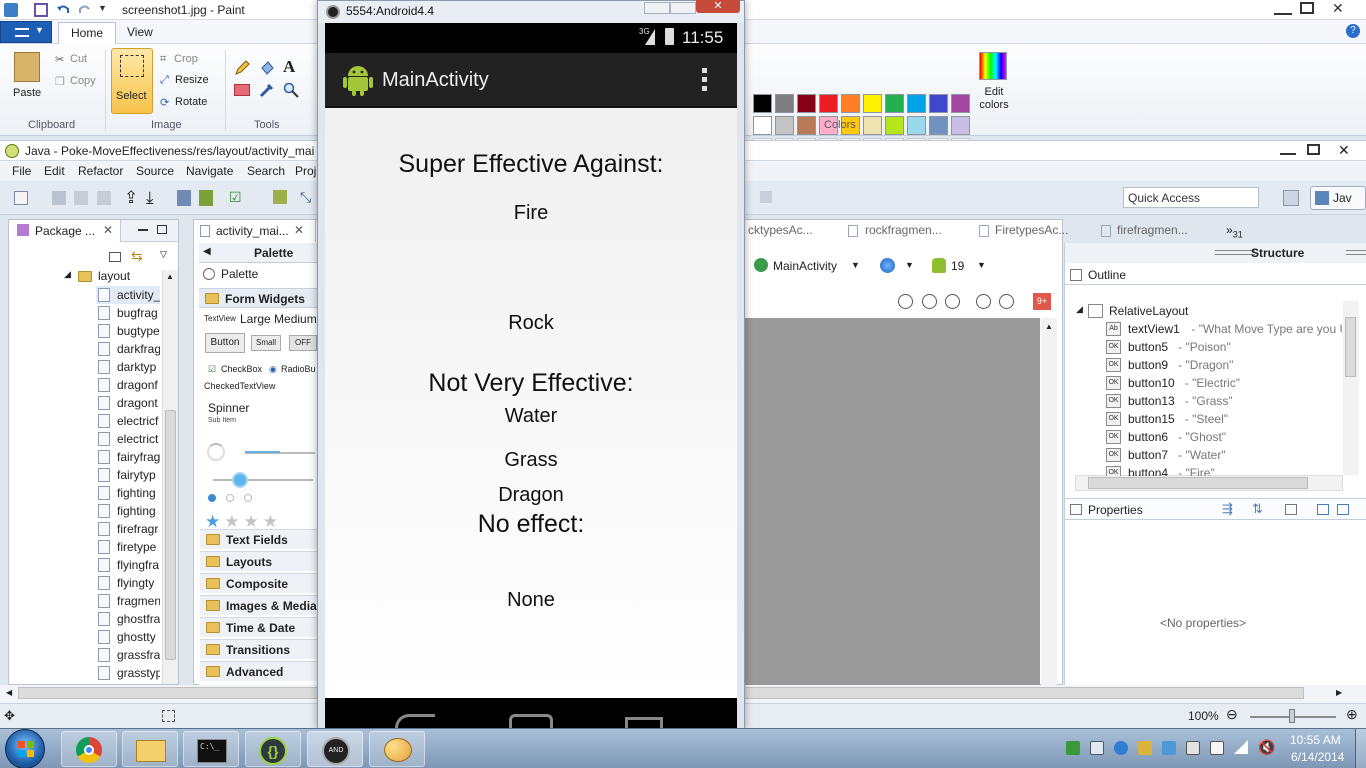 The image size is (1366, 768). What do you see at coordinates (128, 295) in the screenshot?
I see `layout-file-item: activity_` at bounding box center [128, 295].